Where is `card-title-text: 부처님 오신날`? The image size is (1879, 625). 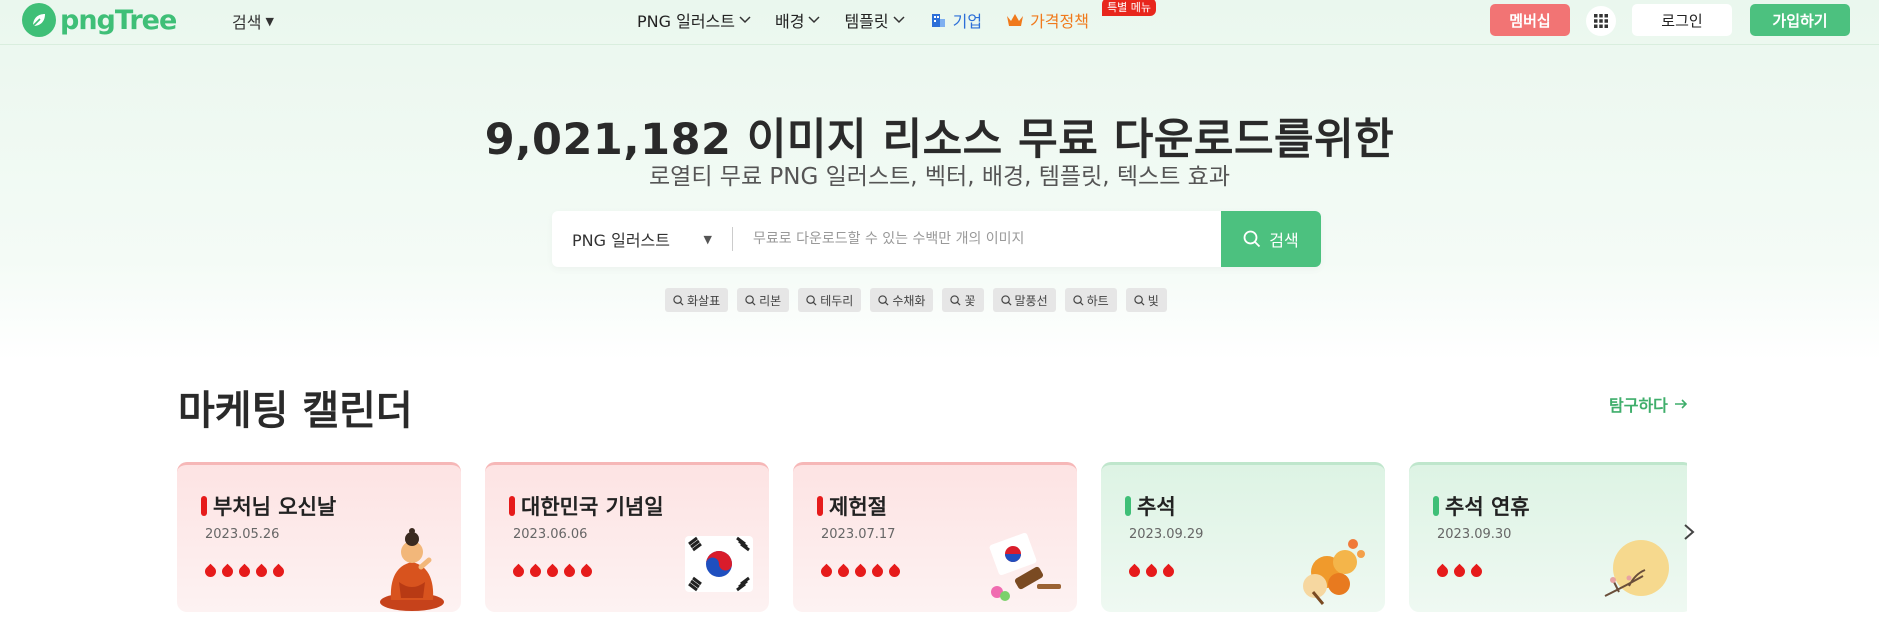
card-title-text: 부처님 오신날 is located at coordinates (275, 507).